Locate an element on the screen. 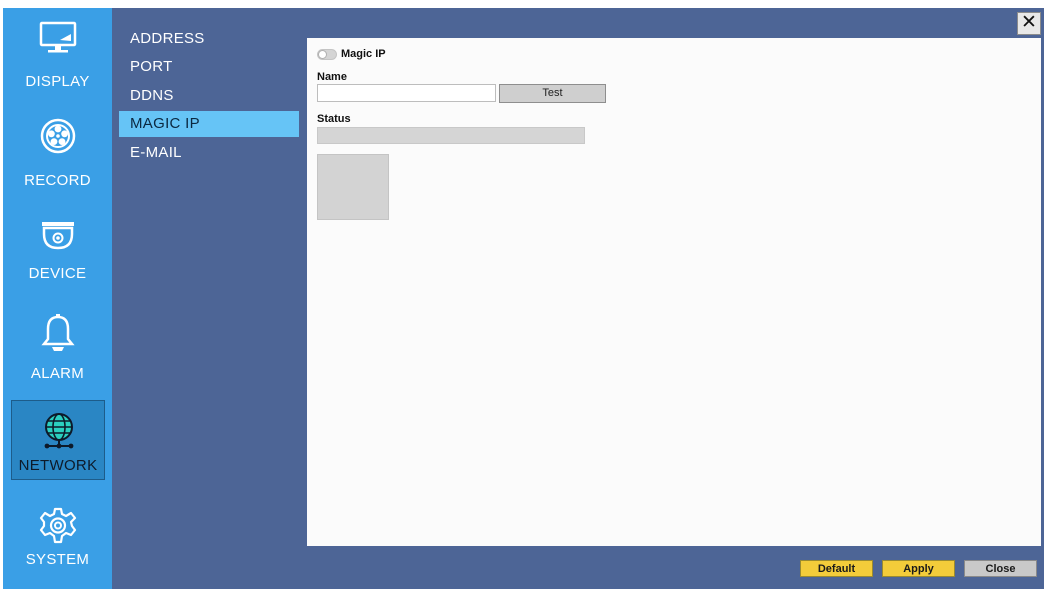  close-button: Close is located at coordinates (1000, 568).